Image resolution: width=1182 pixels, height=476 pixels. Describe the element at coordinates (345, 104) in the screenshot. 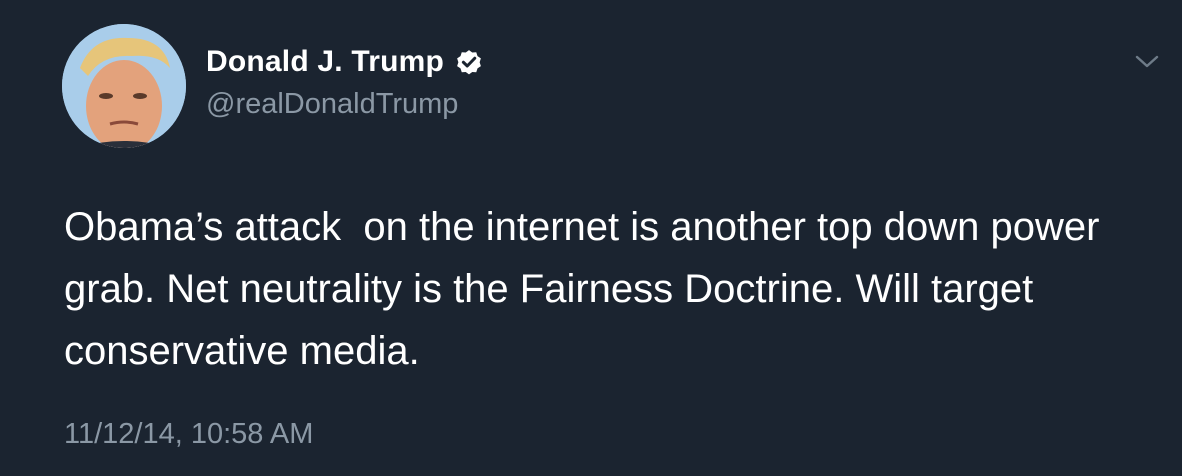

I see `handle: @realDonaldTrump` at that location.